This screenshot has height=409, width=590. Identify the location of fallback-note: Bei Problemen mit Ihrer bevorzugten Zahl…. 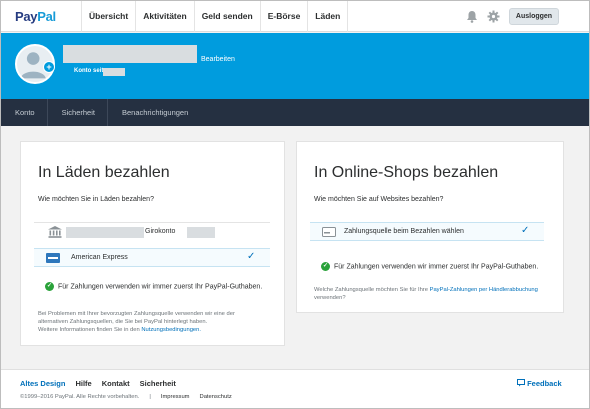
(136, 322).